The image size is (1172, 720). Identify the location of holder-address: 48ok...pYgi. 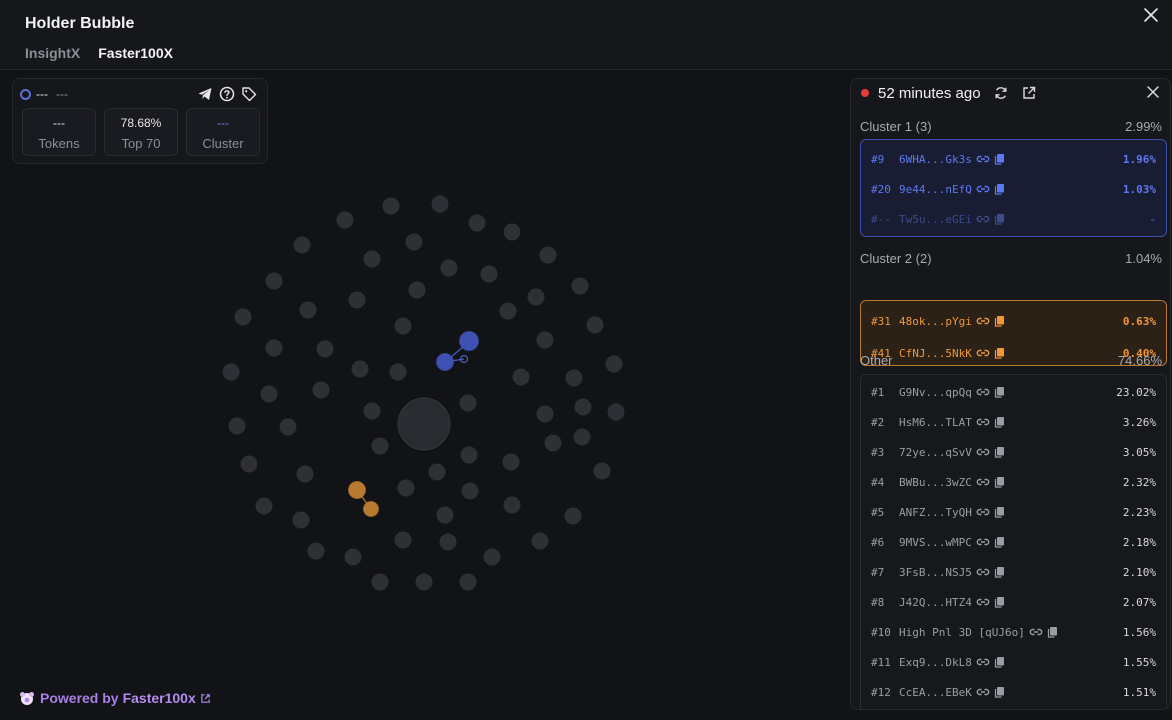
(935, 321).